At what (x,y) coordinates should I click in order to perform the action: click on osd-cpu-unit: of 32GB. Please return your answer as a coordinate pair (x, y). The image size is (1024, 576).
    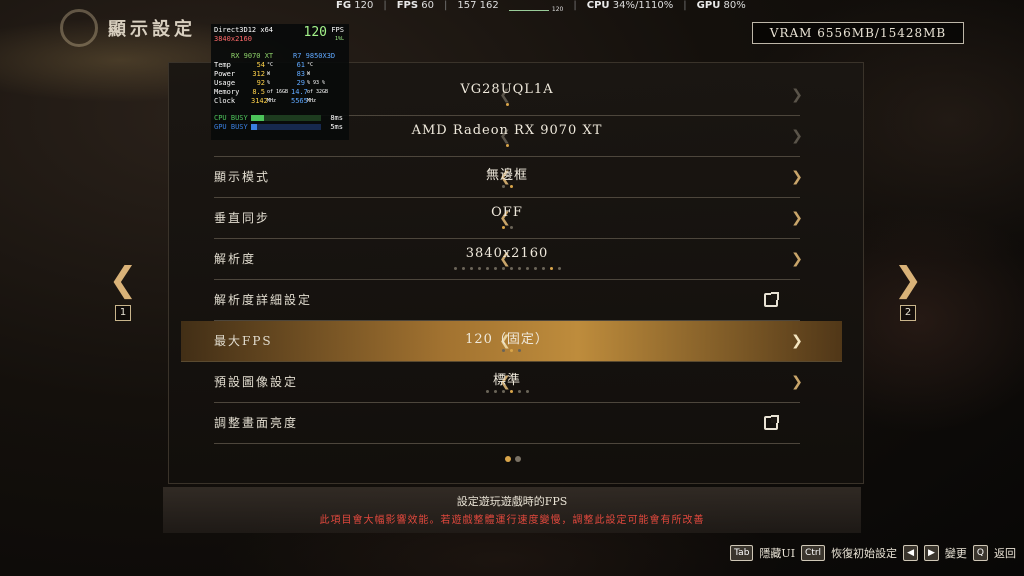
    Looking at the image, I should click on (318, 92).